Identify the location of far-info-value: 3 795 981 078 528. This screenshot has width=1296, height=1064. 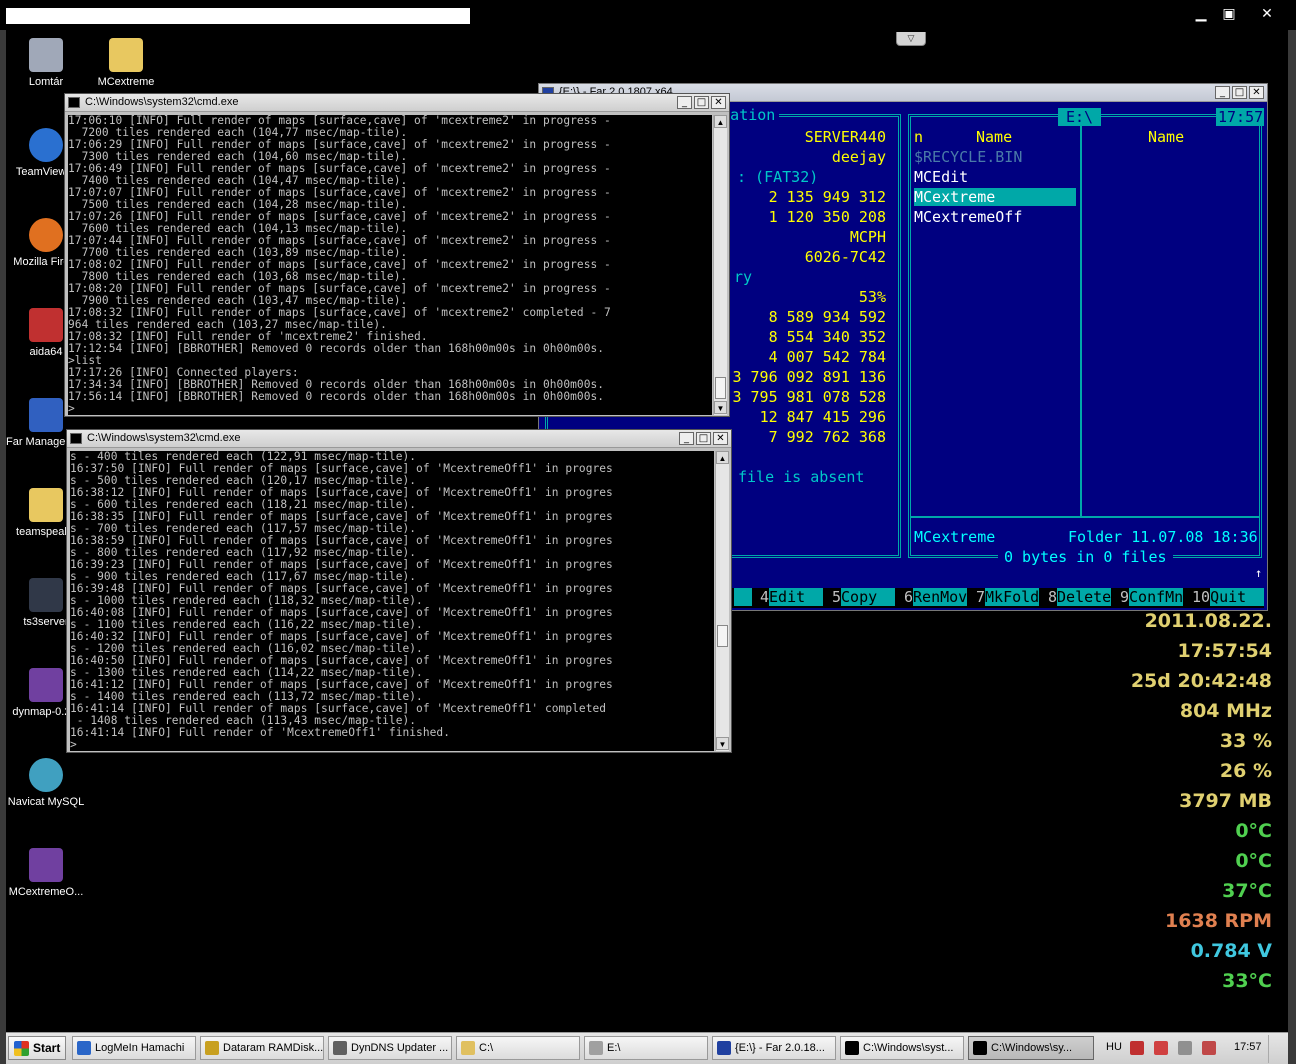
(809, 397).